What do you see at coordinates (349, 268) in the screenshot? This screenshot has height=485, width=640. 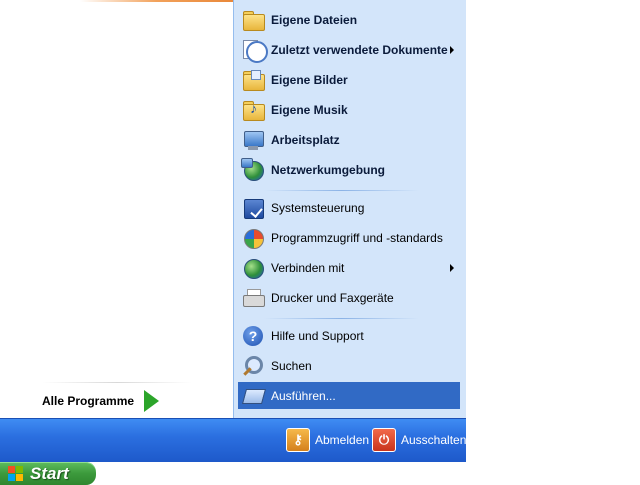 I see `menu-item-verbinden-mit: Verbinden mit` at bounding box center [349, 268].